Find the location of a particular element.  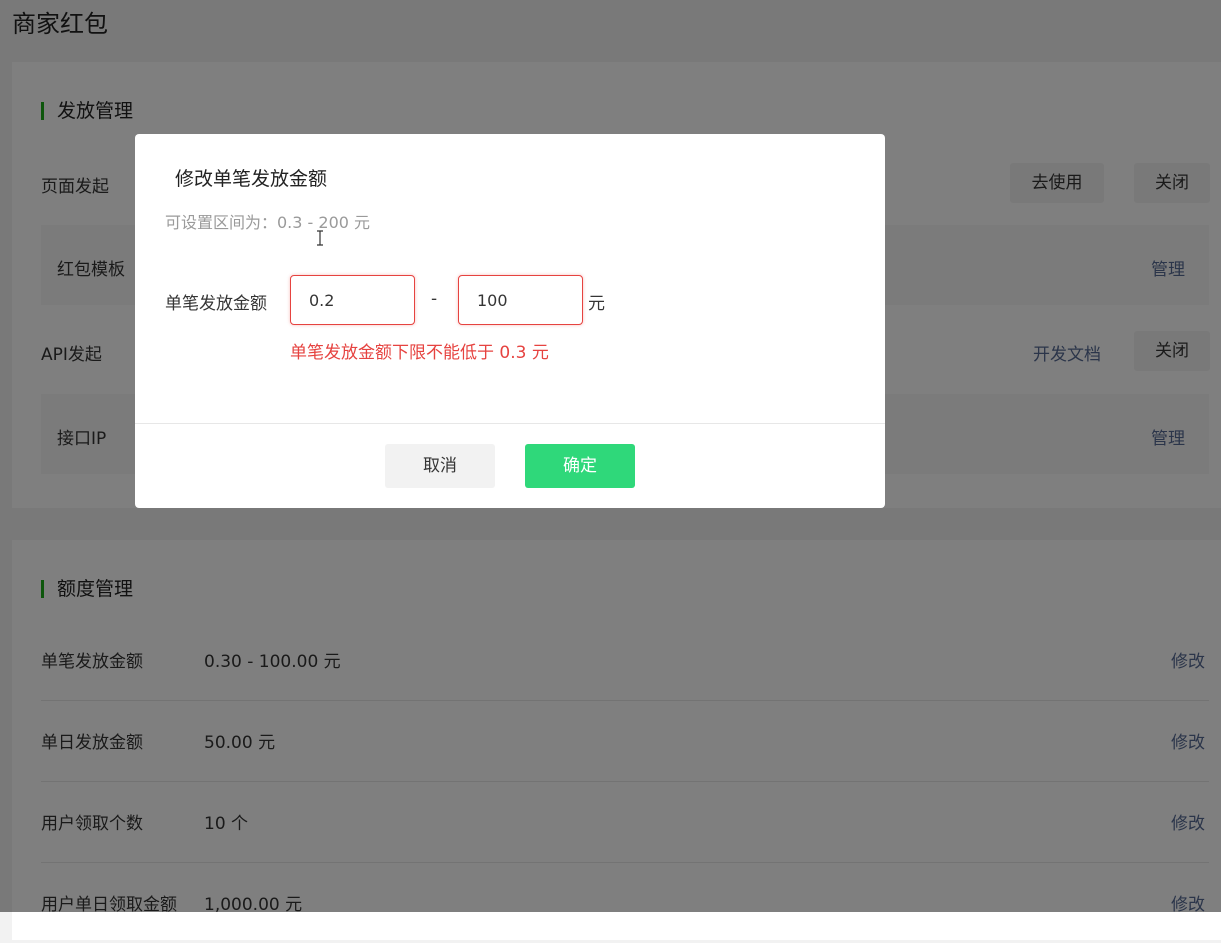

range-hint: 可设置区间为：0.3 - 200 元 is located at coordinates (268, 222).